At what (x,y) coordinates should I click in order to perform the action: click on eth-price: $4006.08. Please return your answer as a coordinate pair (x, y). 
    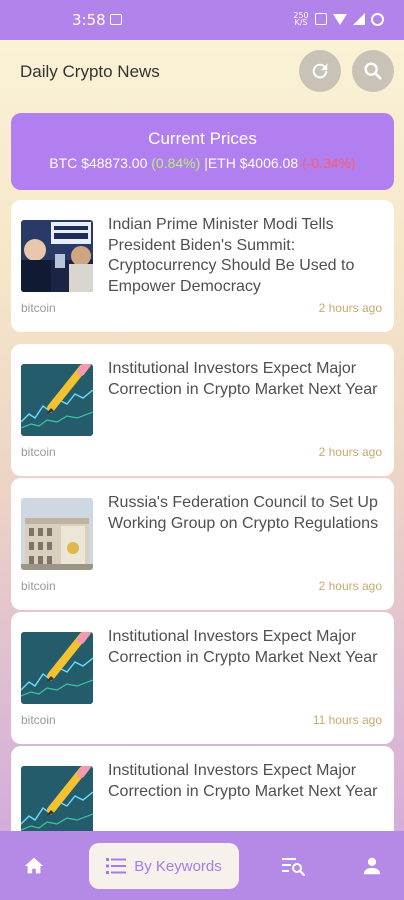
    Looking at the image, I should click on (269, 163).